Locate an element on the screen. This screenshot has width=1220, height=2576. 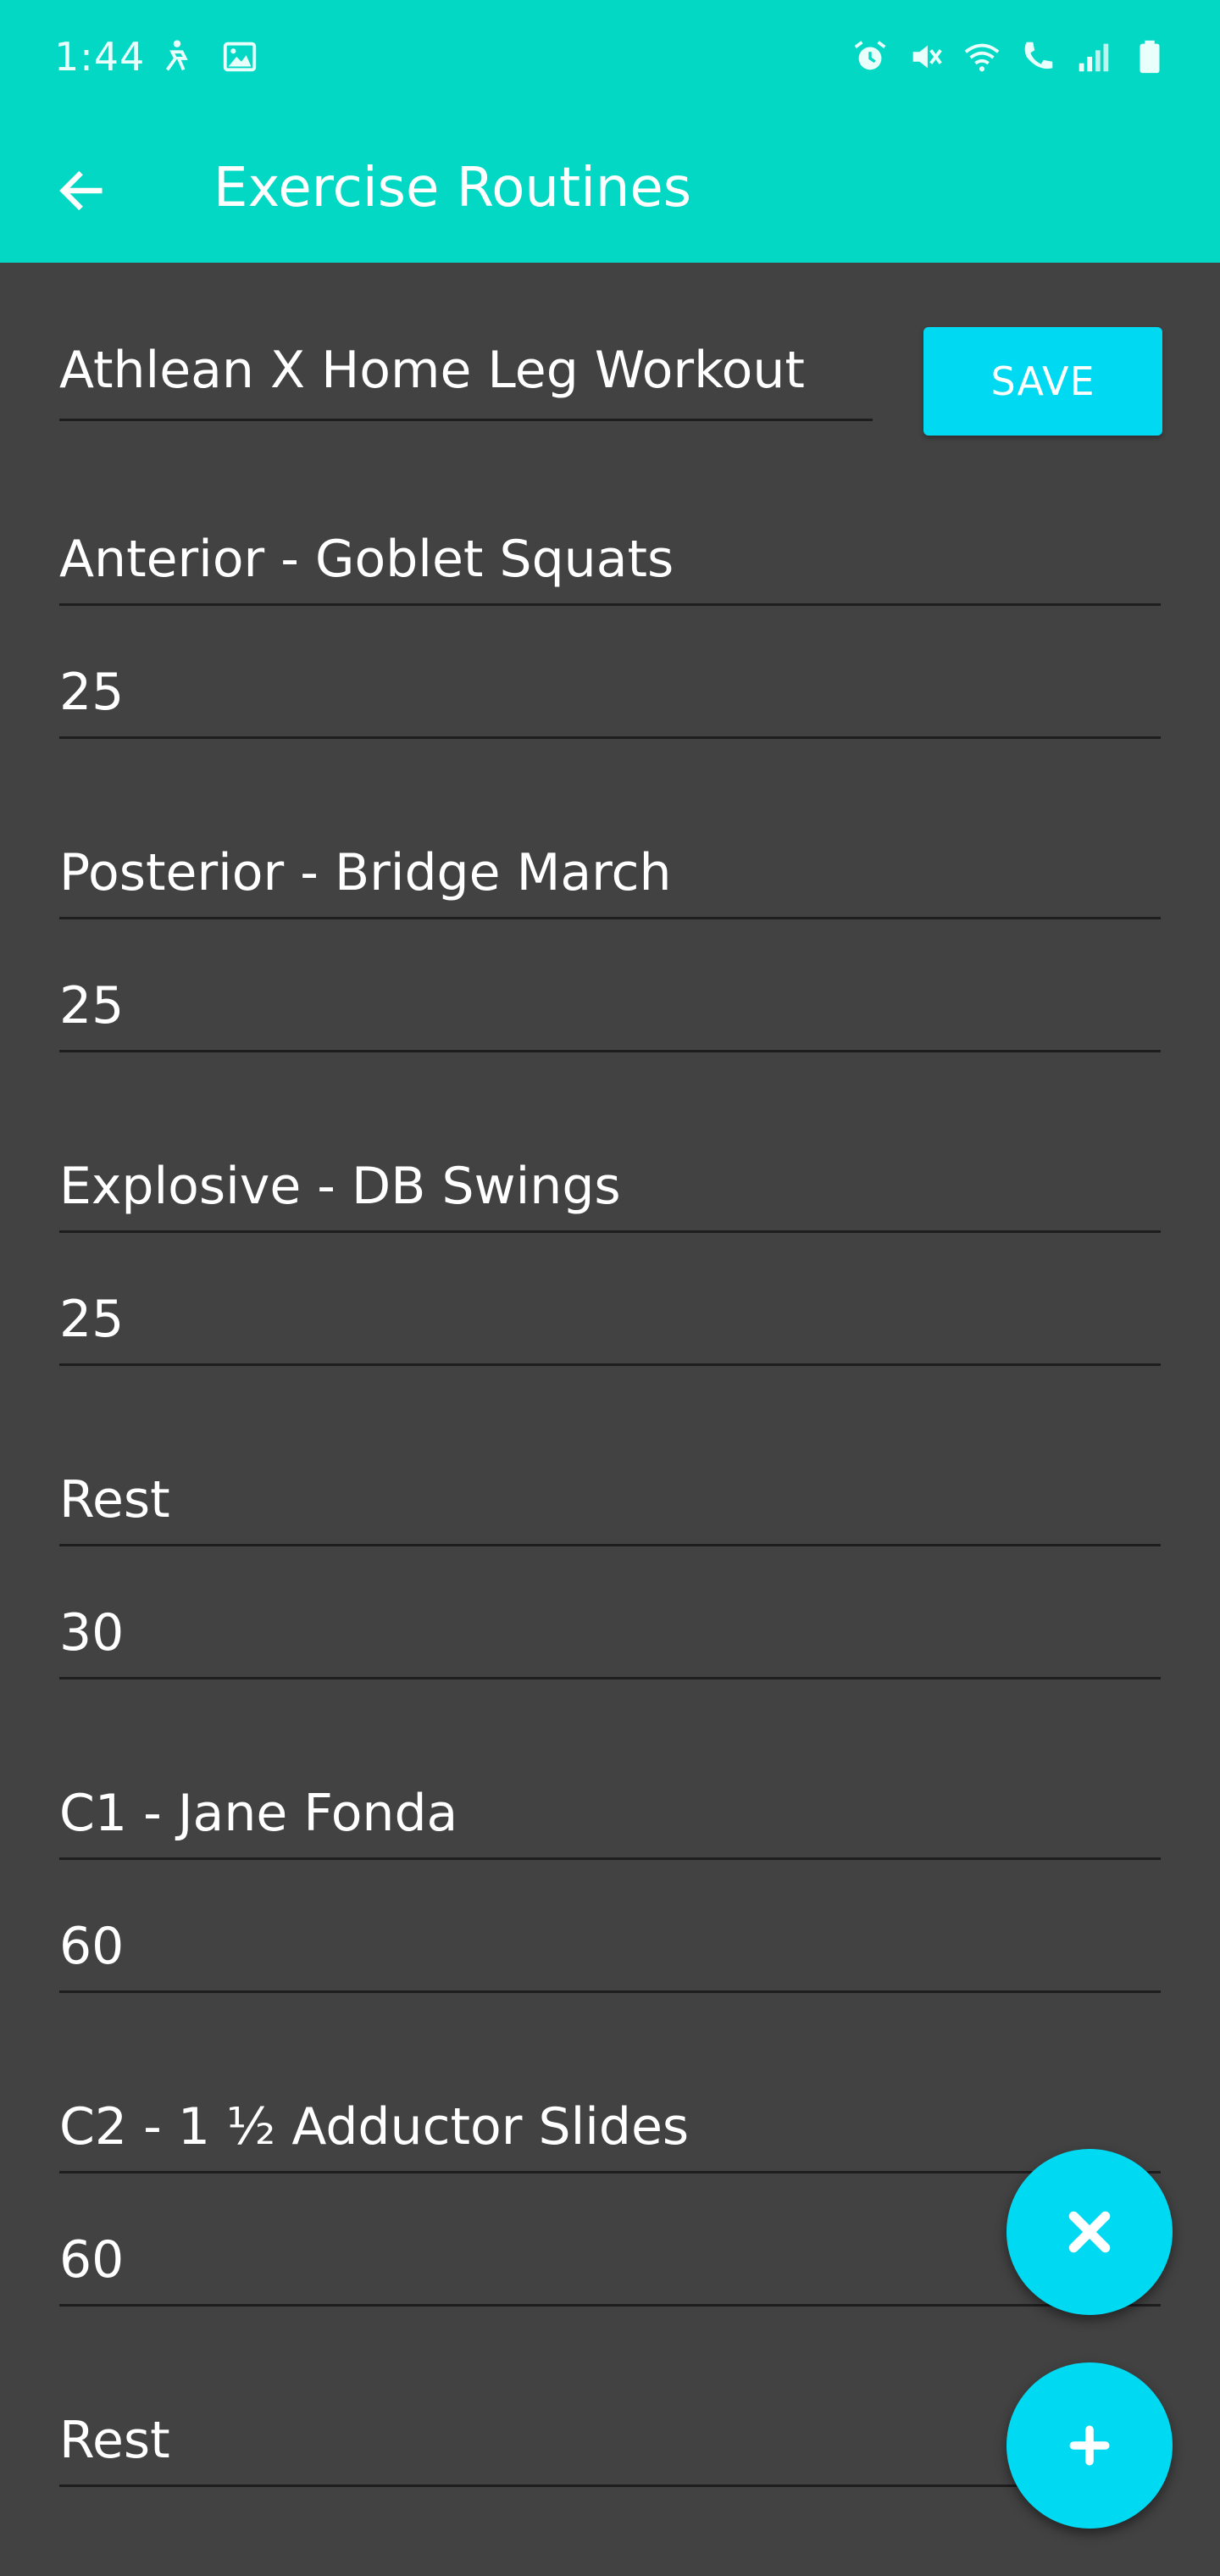
exercise-item: Explosive - DB Swings 25 is located at coordinates (610, 1249).